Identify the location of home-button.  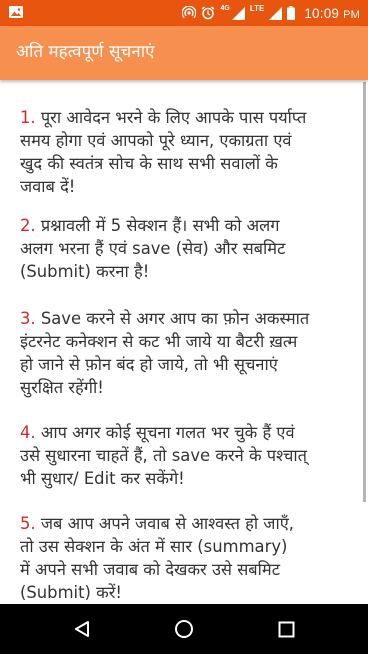
(184, 629).